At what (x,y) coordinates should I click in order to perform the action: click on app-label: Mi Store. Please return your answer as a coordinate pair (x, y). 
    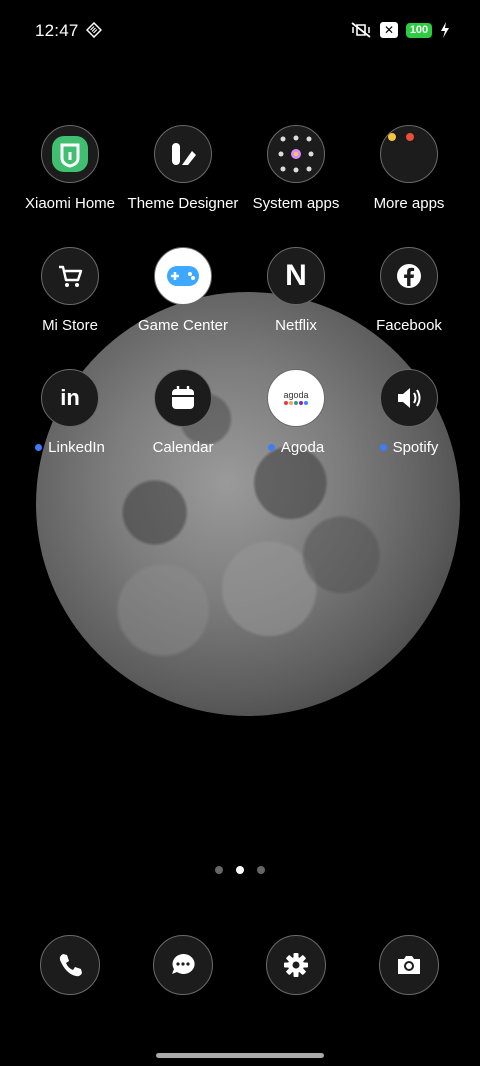
    Looking at the image, I should click on (70, 325).